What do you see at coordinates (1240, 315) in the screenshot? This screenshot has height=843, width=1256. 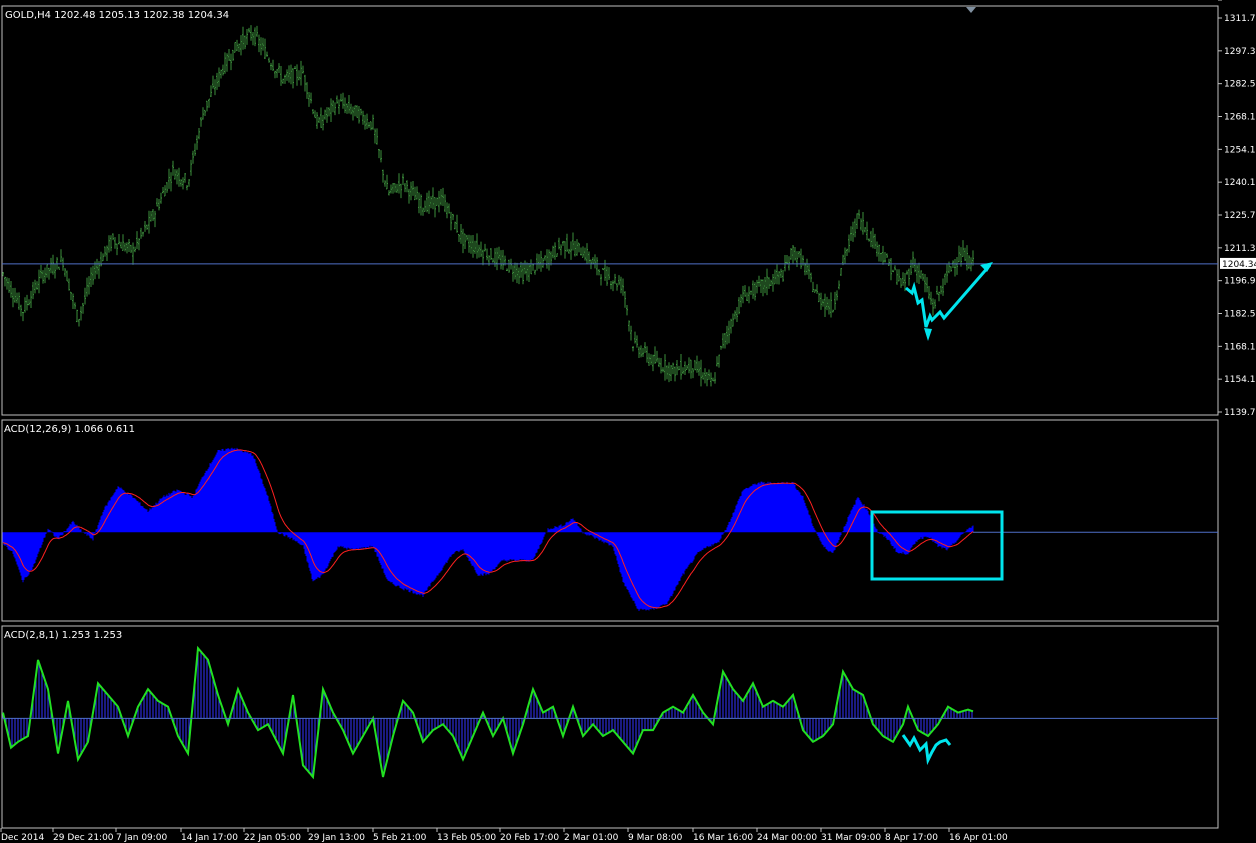 I see `price-axis-tick-label: 1182.50` at bounding box center [1240, 315].